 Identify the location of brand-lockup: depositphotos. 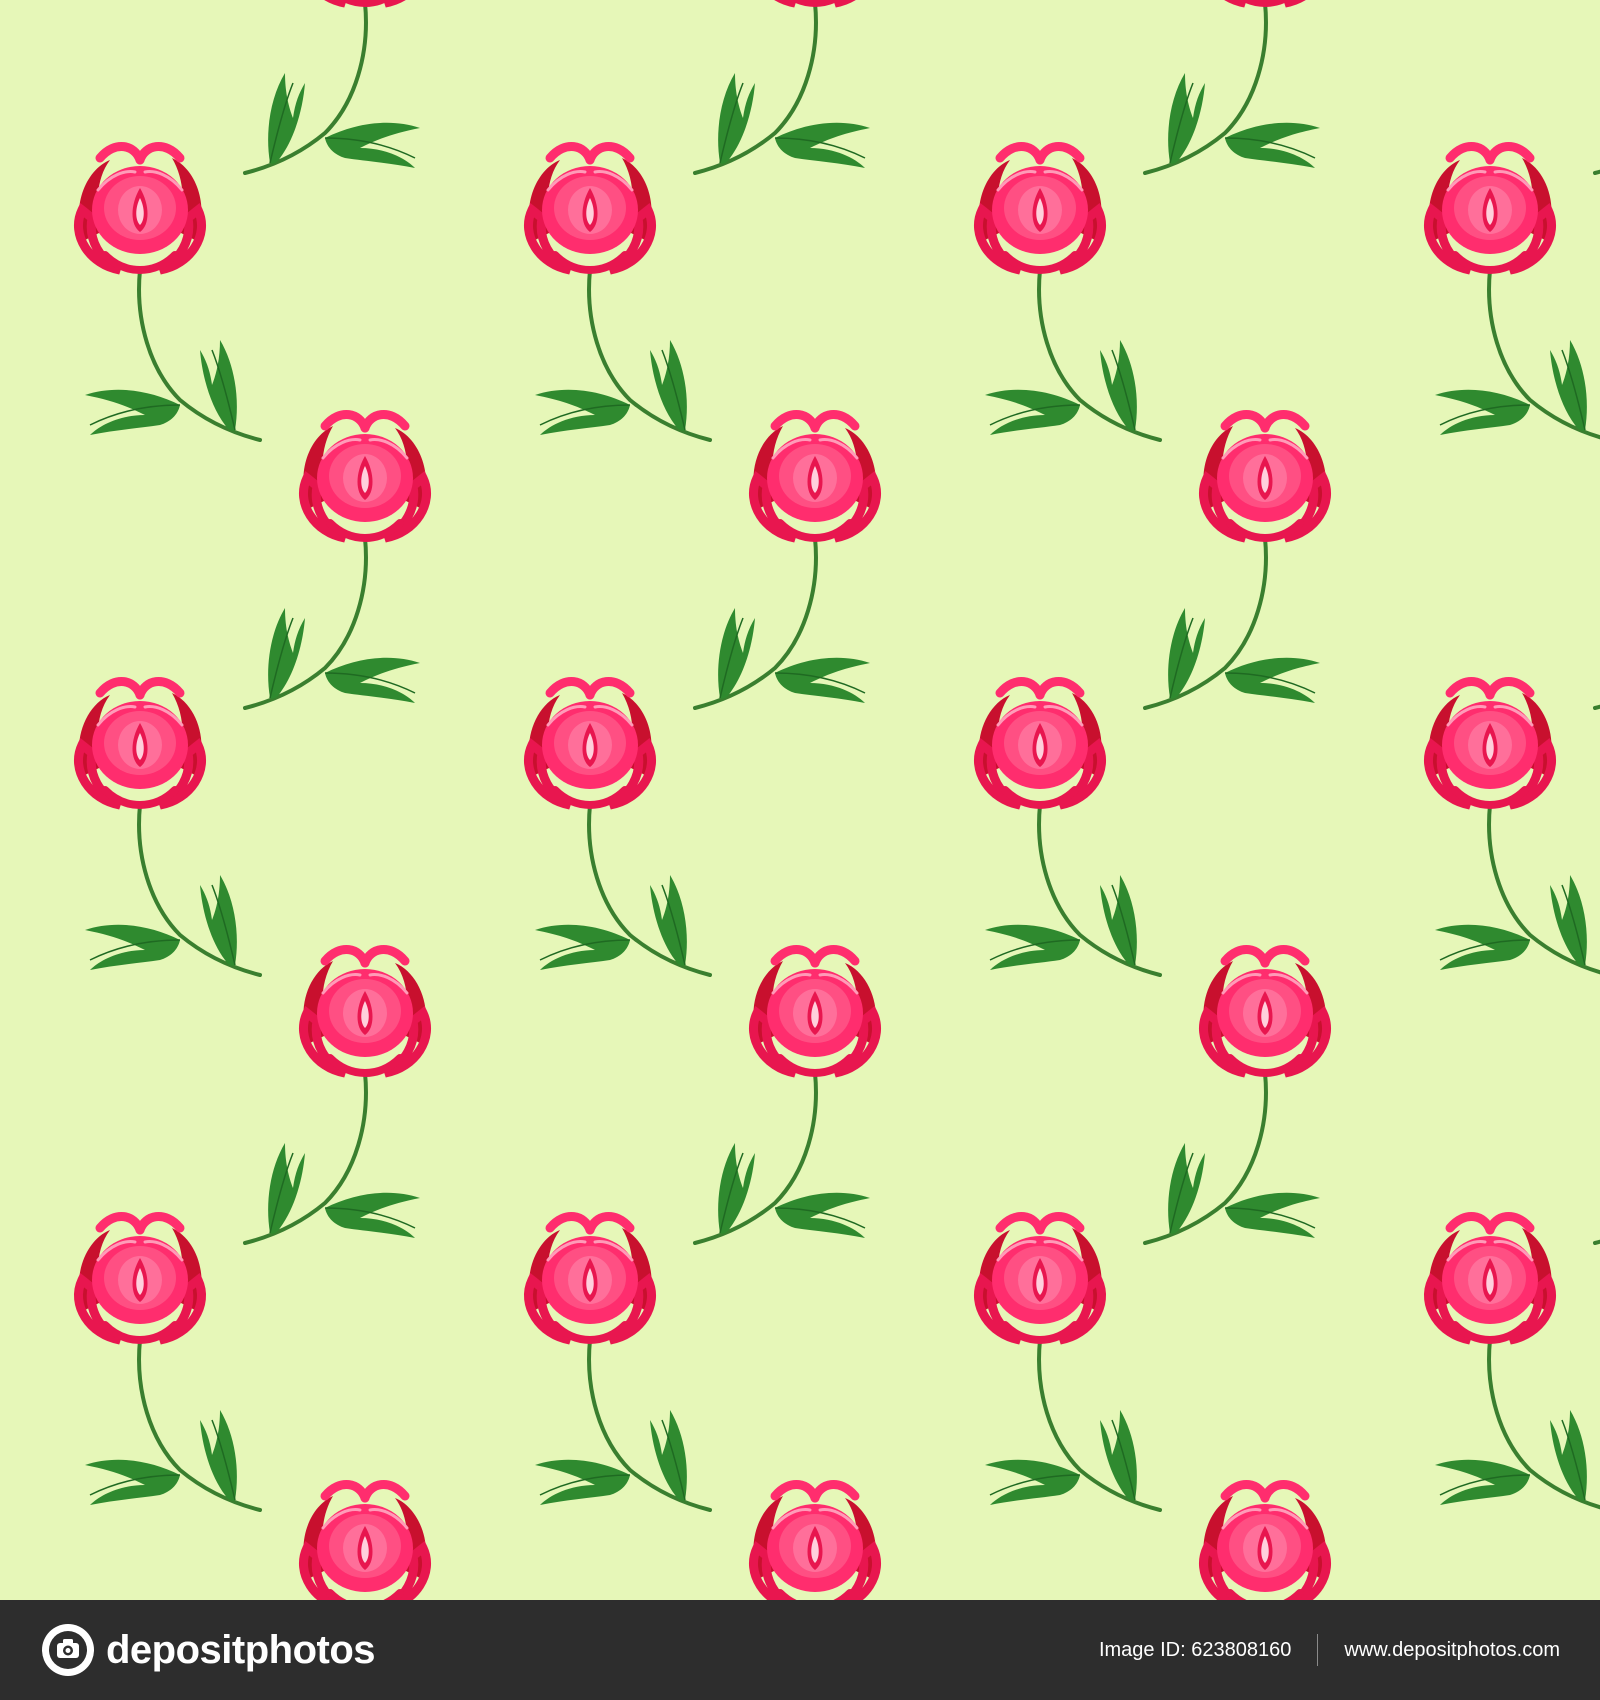
(208, 1650).